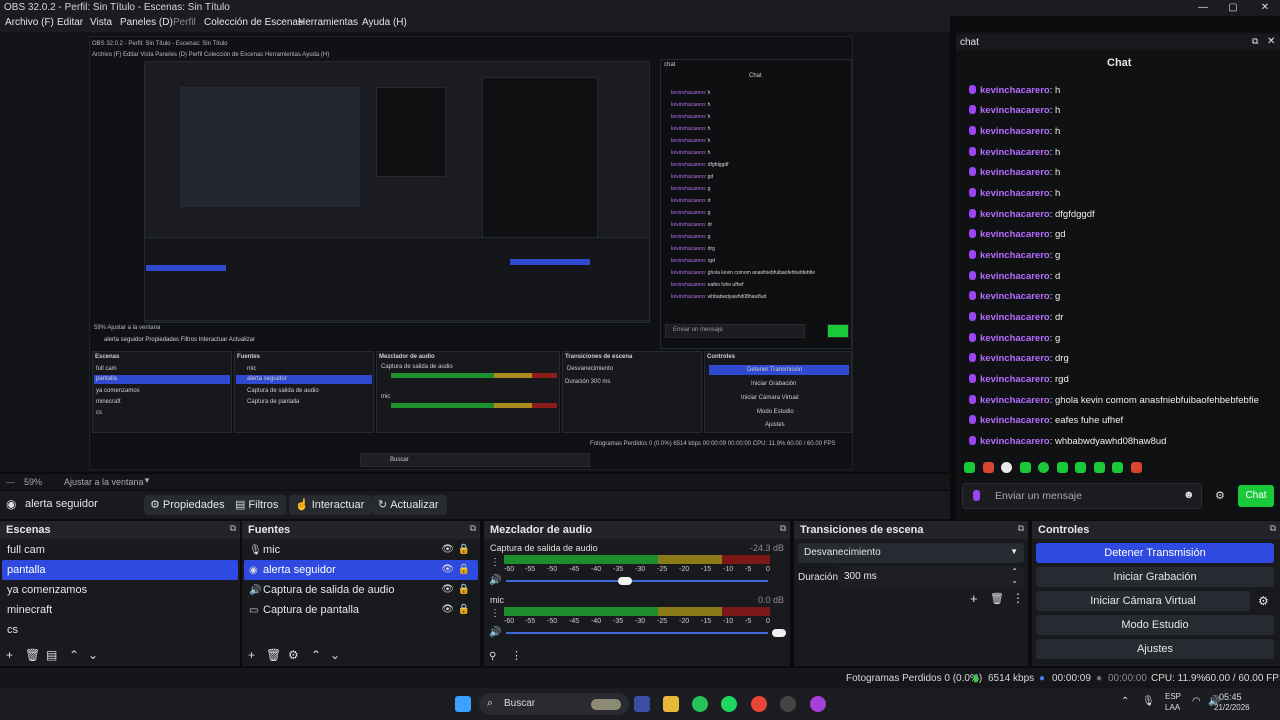  What do you see at coordinates (120, 590) in the screenshot?
I see `scene-item: ya comenzamos` at bounding box center [120, 590].